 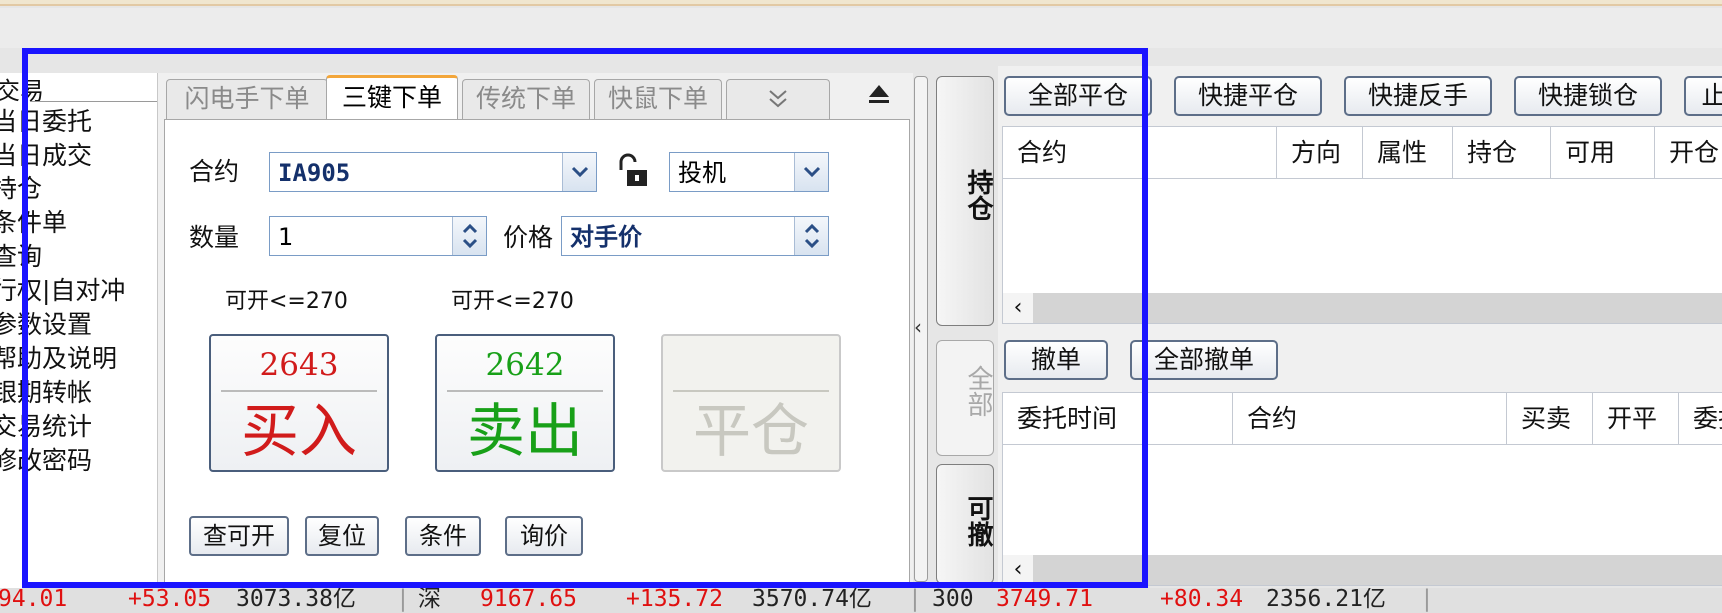 What do you see at coordinates (978, 521) in the screenshot?
I see `side-tab-cancelable-label: 可撤` at bounding box center [978, 521].